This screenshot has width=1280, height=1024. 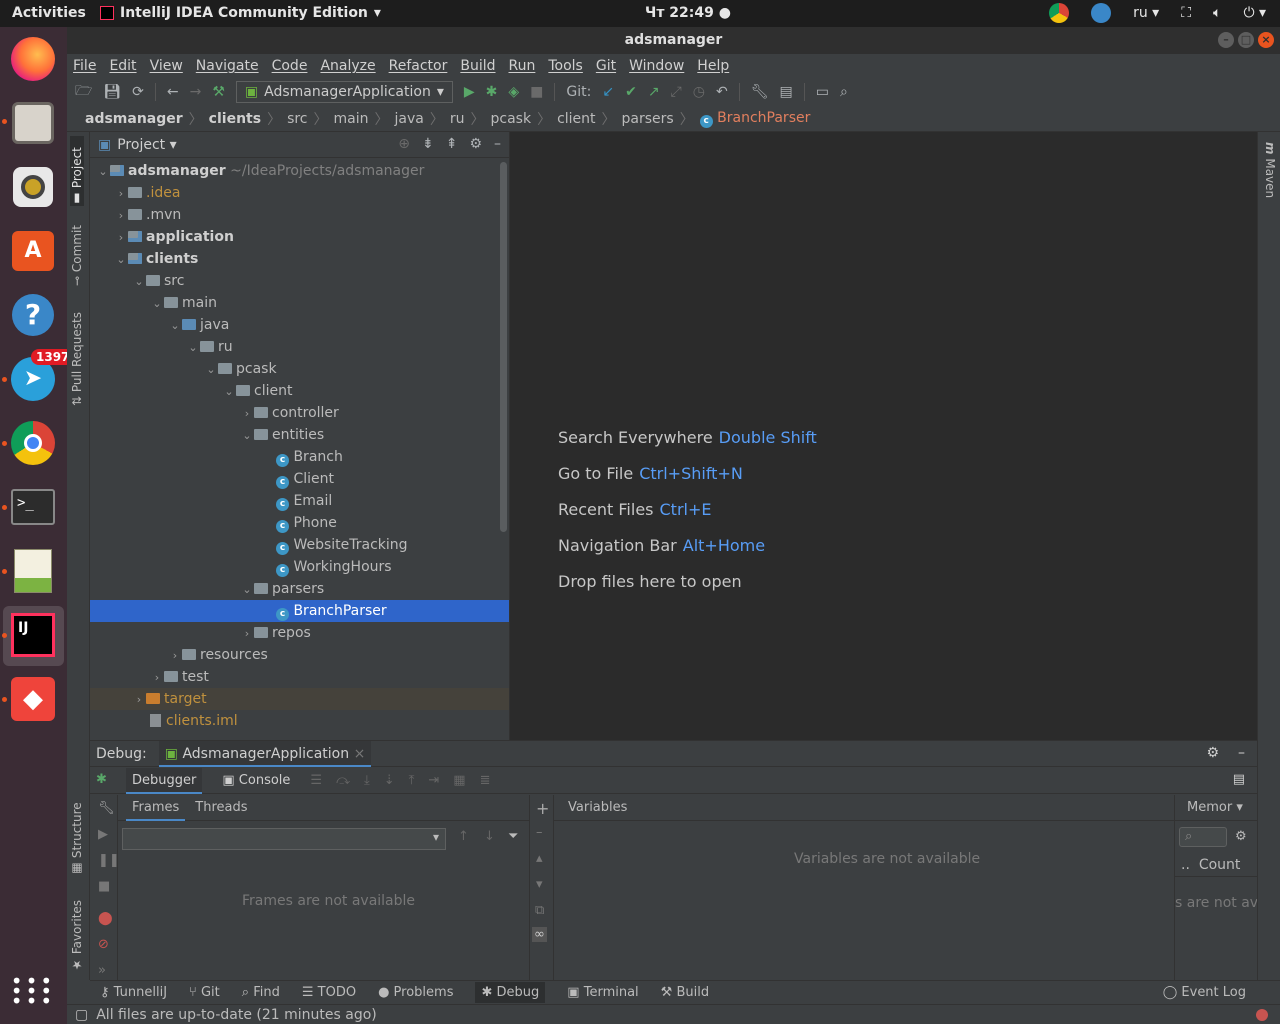 What do you see at coordinates (785, 92) in the screenshot?
I see `project-structure-icon: ▤` at bounding box center [785, 92].